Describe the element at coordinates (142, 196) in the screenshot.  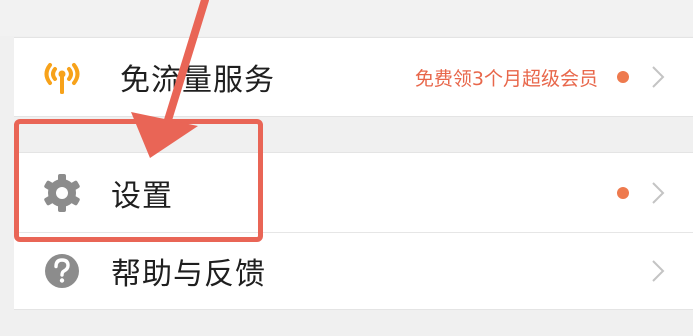
I see `menu-item-label: 设置` at that location.